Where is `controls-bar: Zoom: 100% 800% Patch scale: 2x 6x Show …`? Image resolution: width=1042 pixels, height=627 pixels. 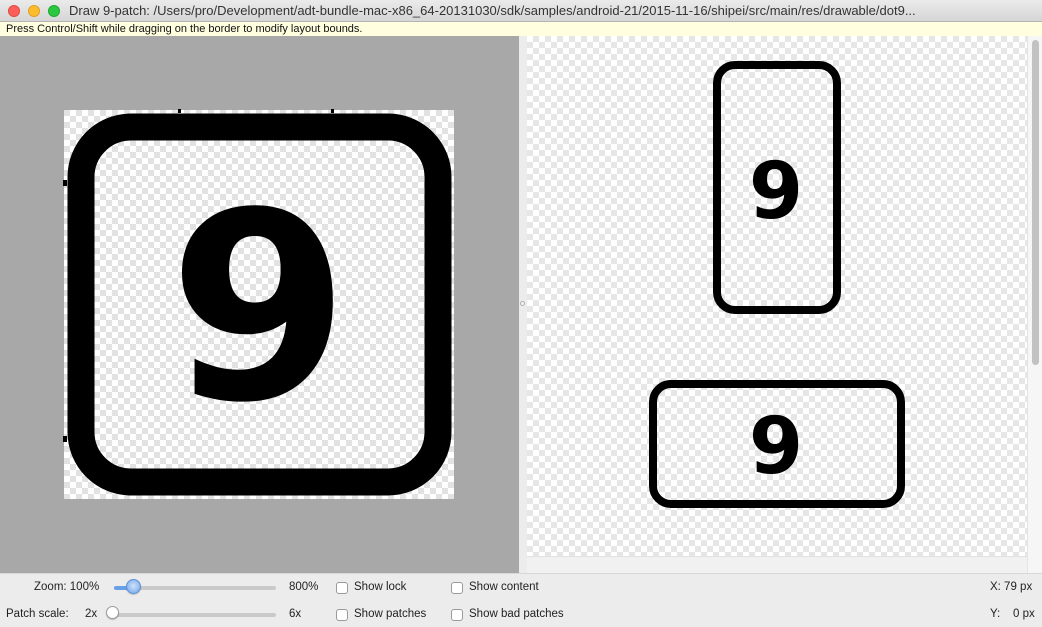
controls-bar: Zoom: 100% 800% Patch scale: 2x 6x Show … is located at coordinates (521, 600).